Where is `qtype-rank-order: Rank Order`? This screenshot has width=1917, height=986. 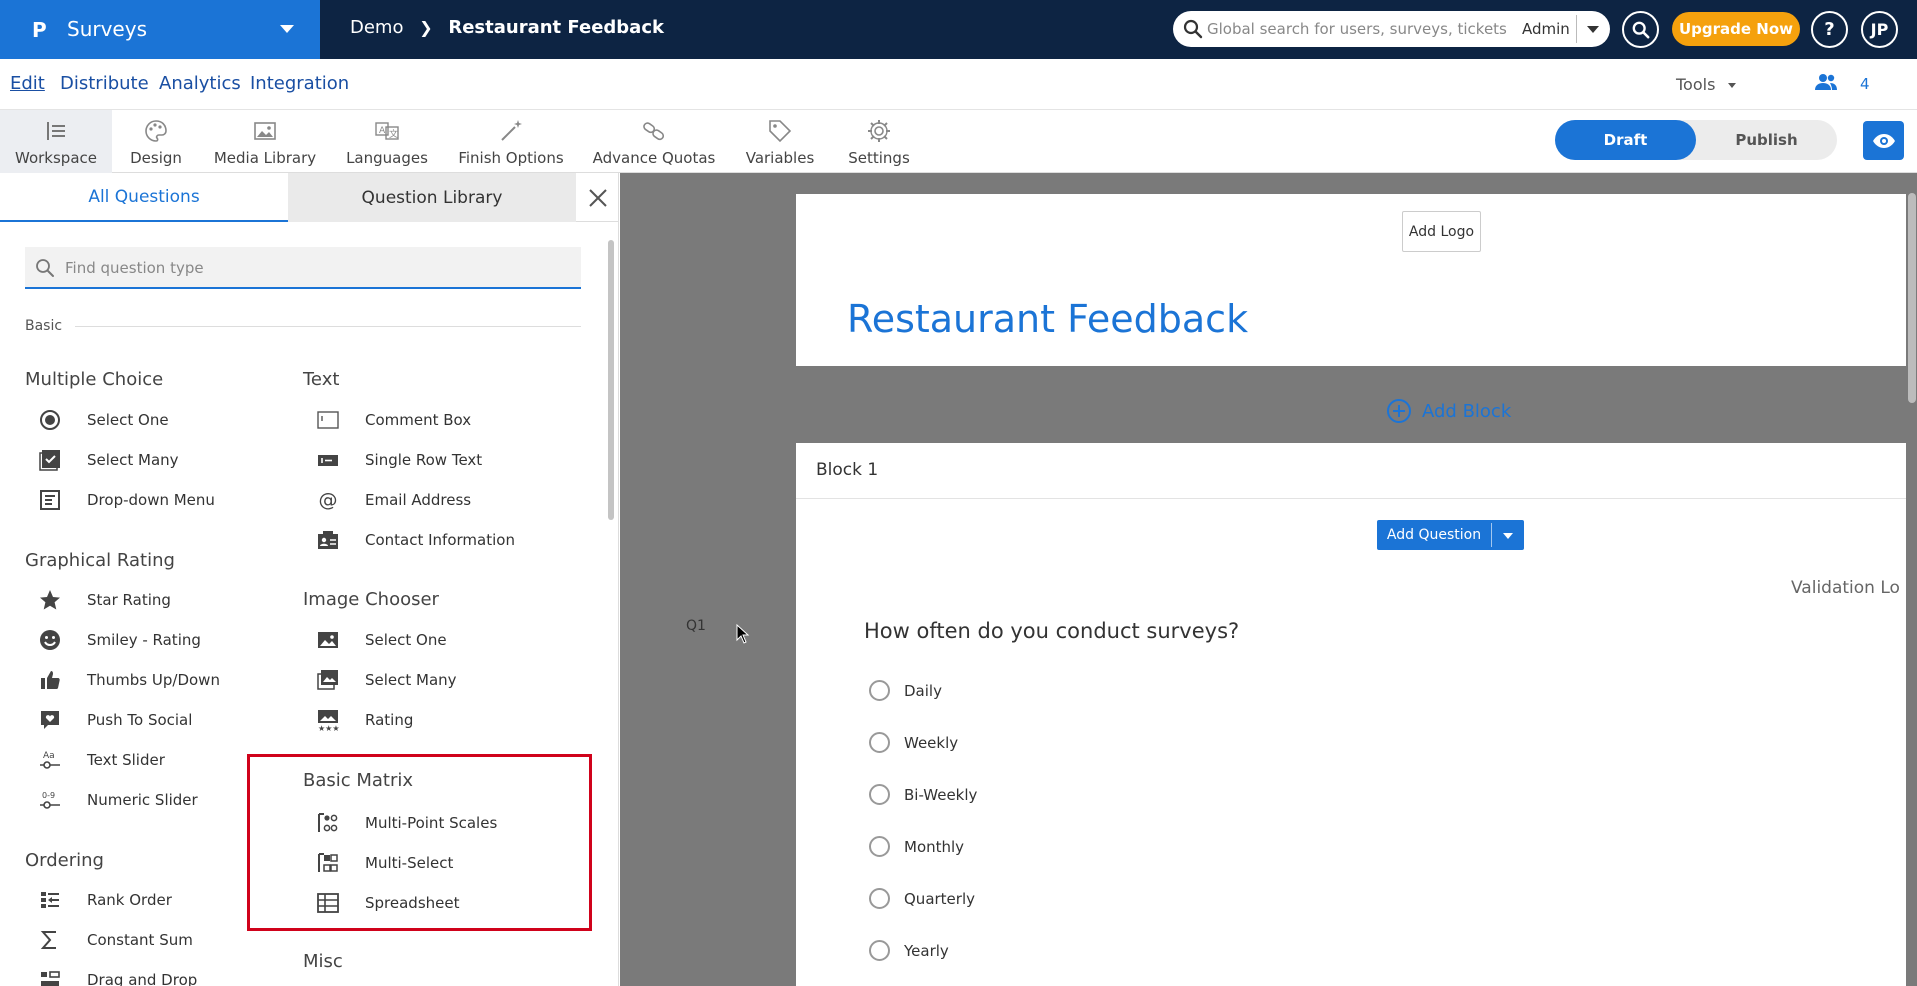 qtype-rank-order: Rank Order is located at coordinates (105, 900).